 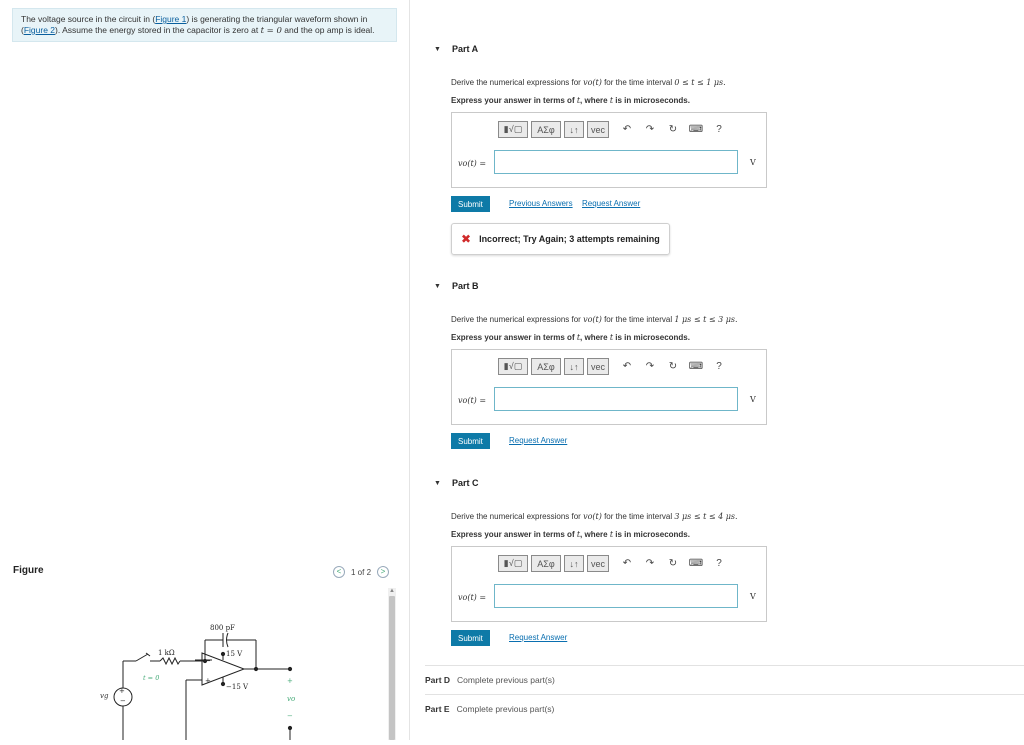 I want to click on part-b-title: Part B, so click(x=465, y=286).